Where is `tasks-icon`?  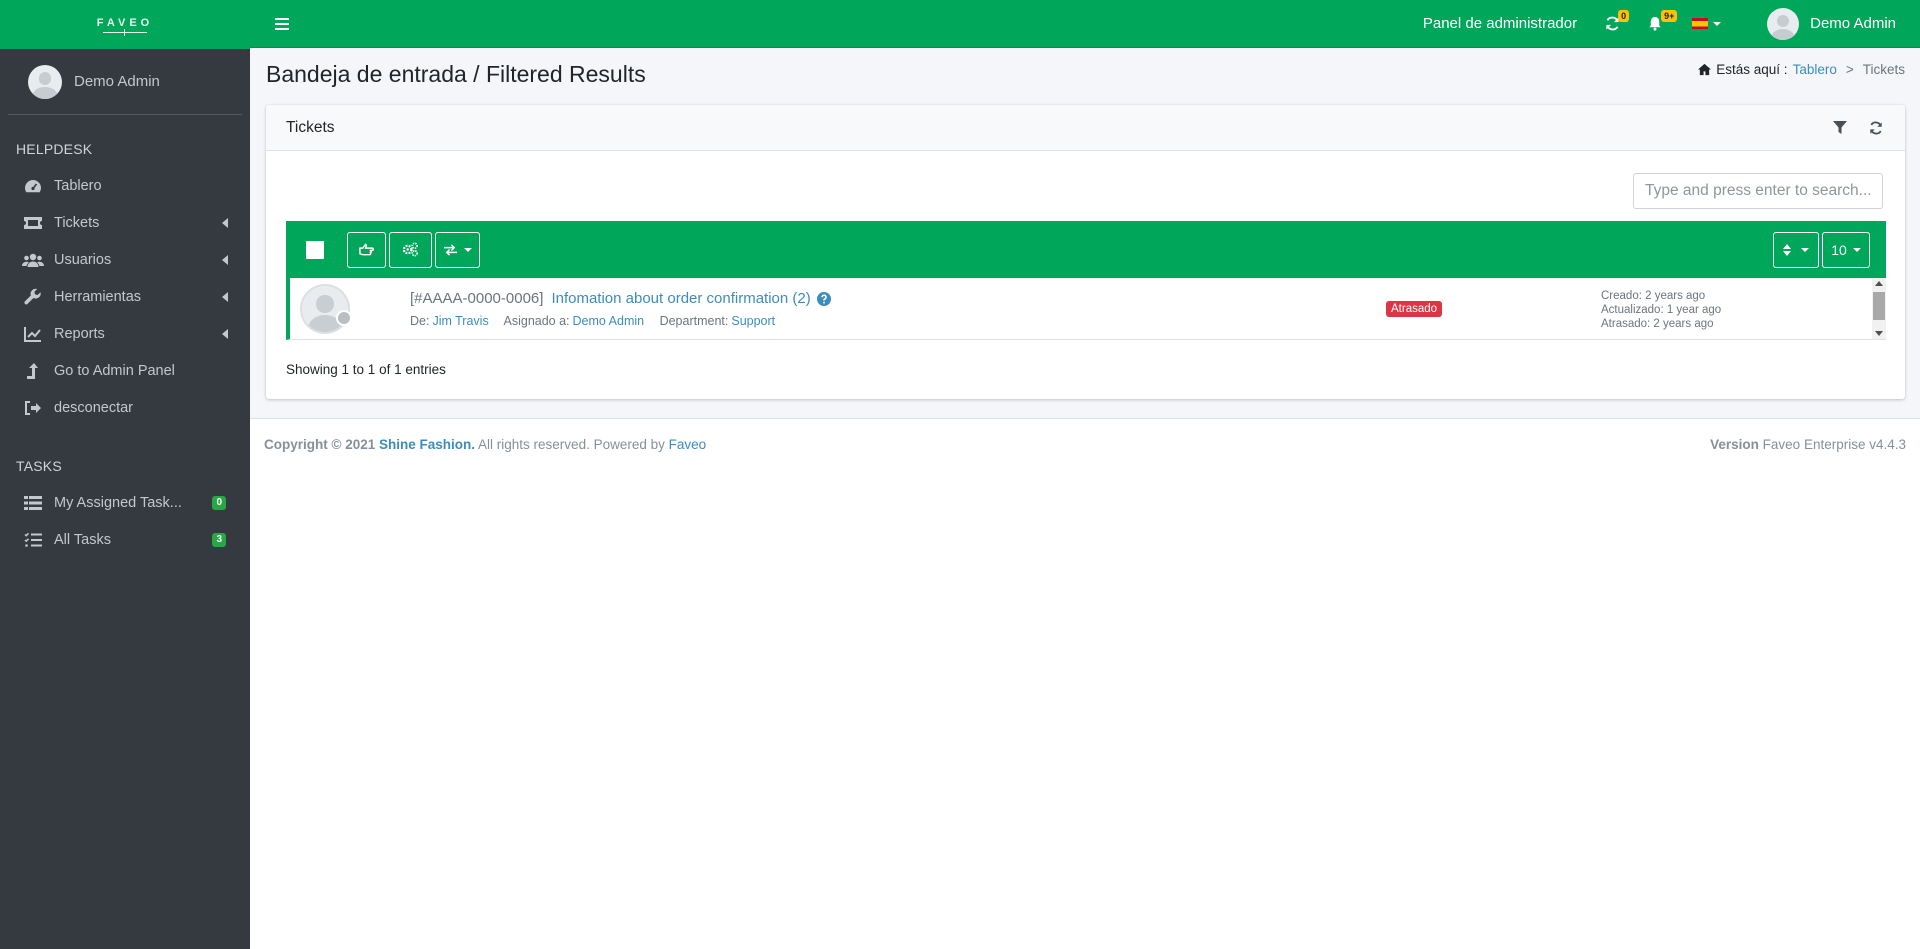 tasks-icon is located at coordinates (33, 540).